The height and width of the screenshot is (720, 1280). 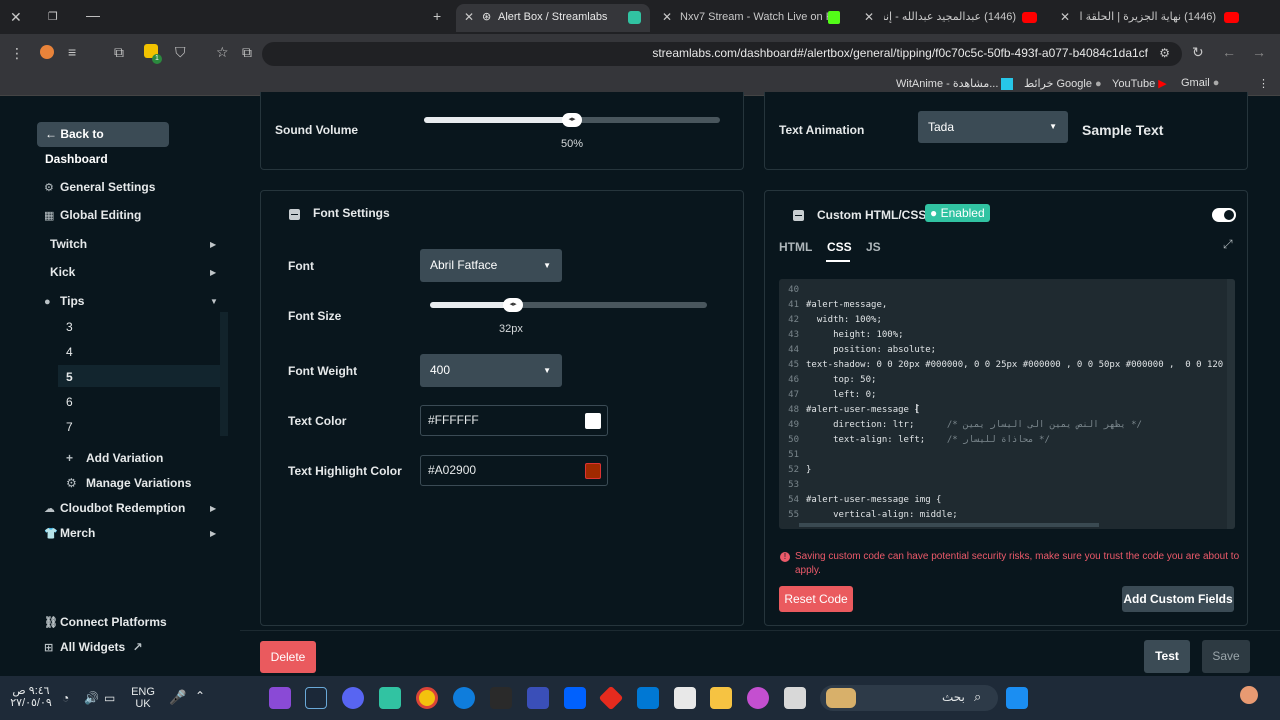 What do you see at coordinates (69, 377) in the screenshot?
I see `variation-item-selected: 5` at bounding box center [69, 377].